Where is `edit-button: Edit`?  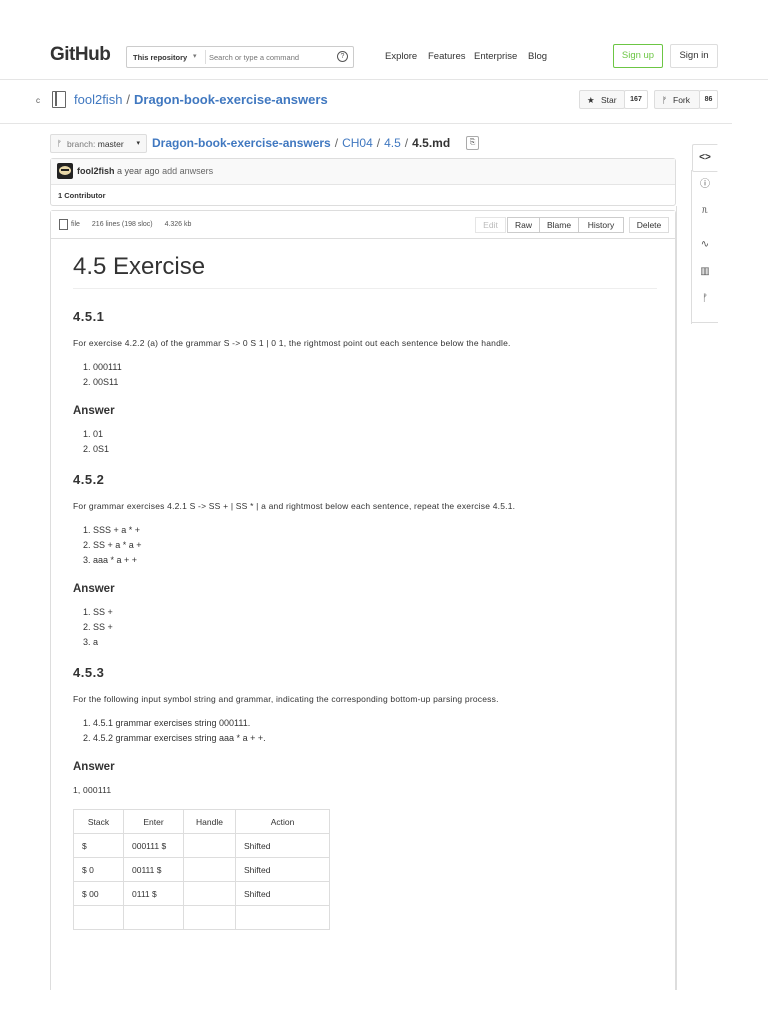 edit-button: Edit is located at coordinates (490, 225).